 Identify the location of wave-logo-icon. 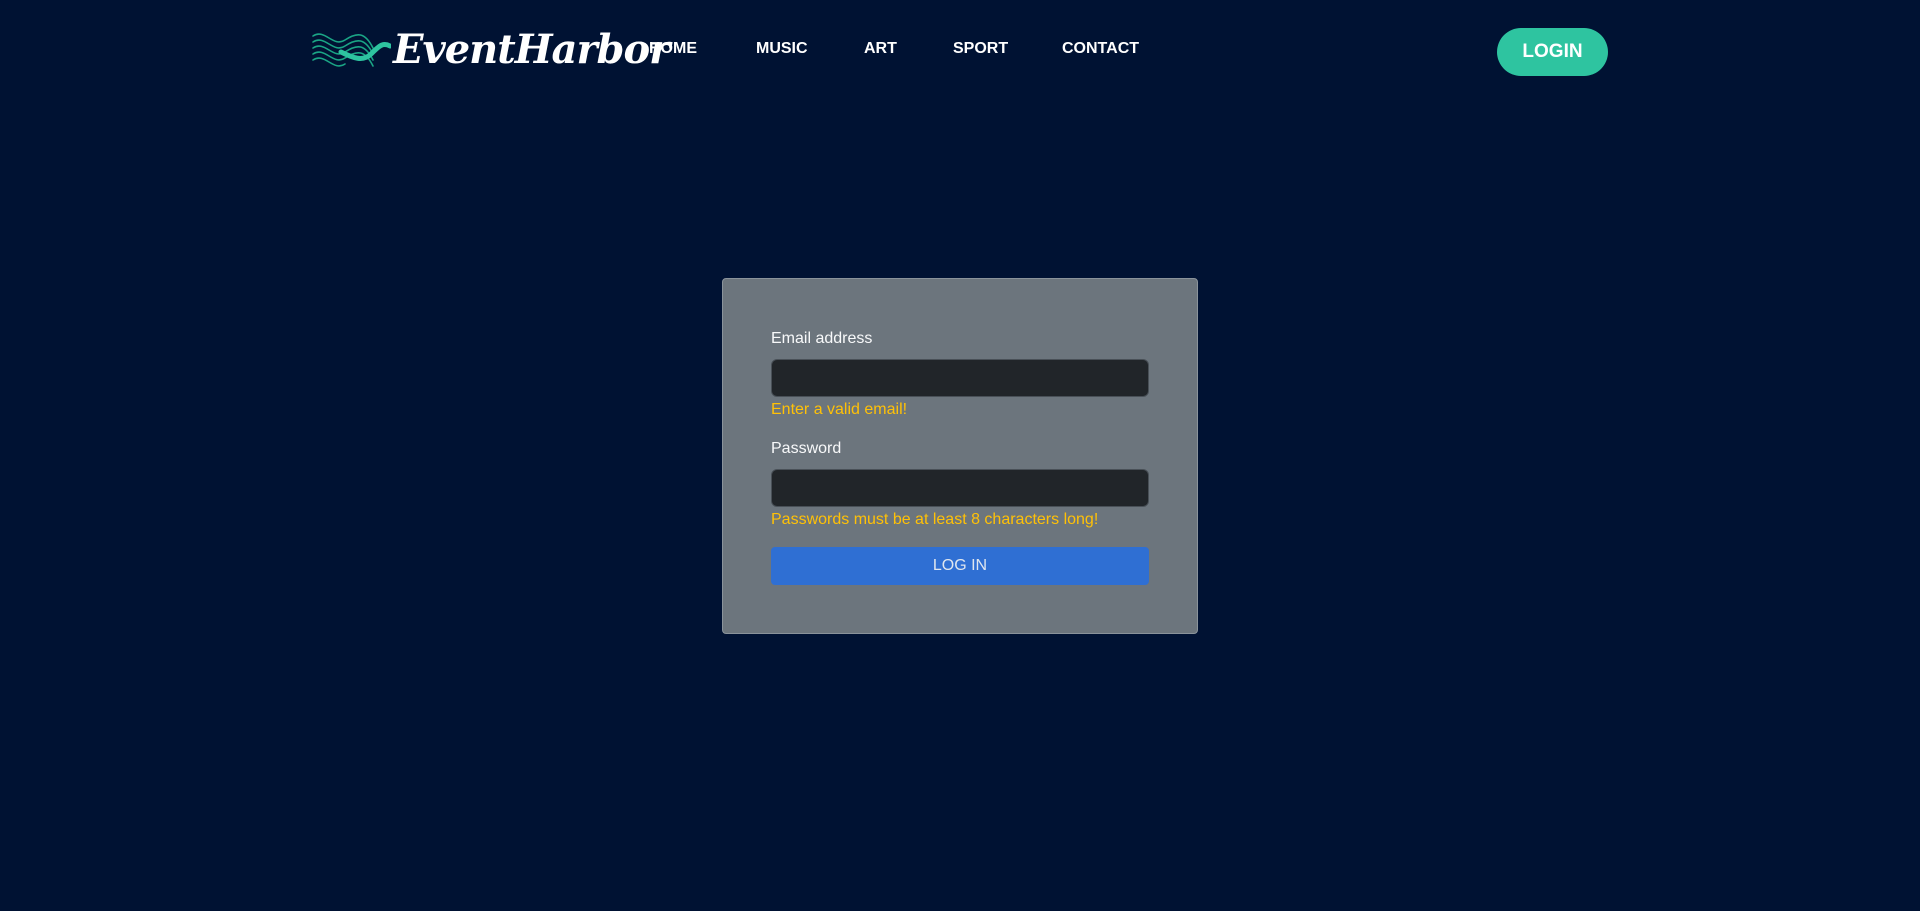
(351, 50).